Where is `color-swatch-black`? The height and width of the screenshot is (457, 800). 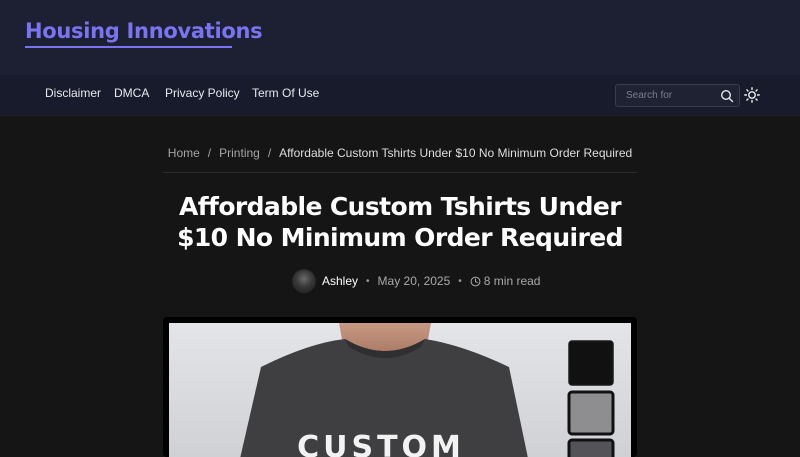
color-swatch-black is located at coordinates (591, 363).